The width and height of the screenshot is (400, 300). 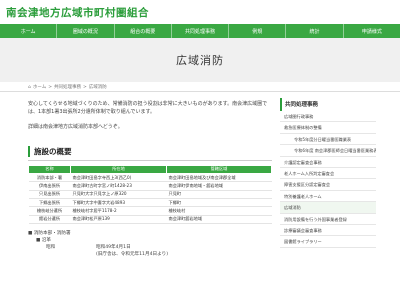 What do you see at coordinates (77, 12) in the screenshot?
I see `site-title: 南会津地方広域市町村圏組合` at bounding box center [77, 12].